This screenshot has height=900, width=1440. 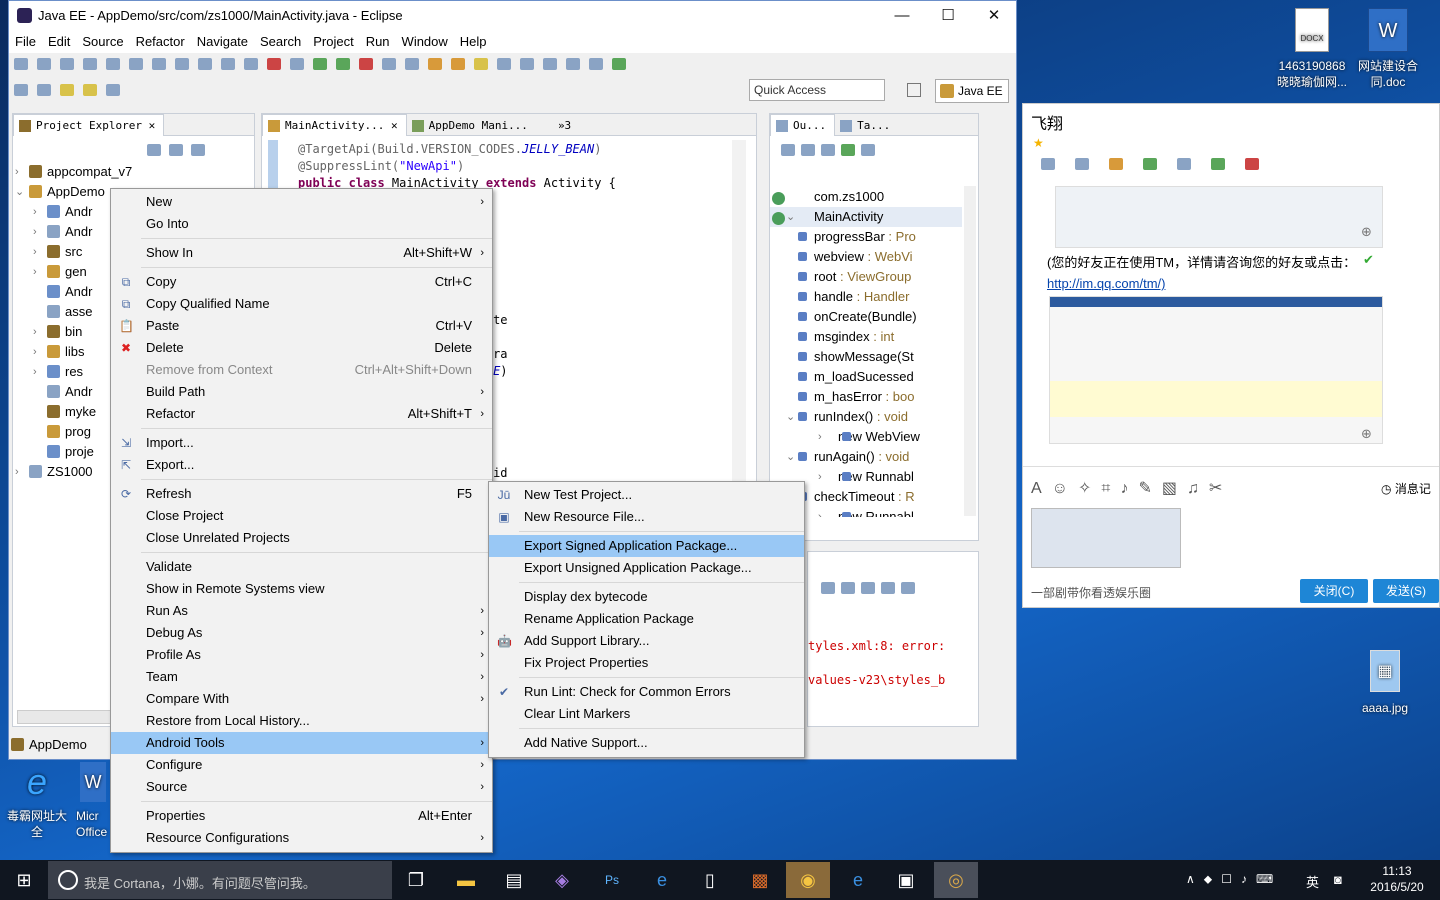 What do you see at coordinates (301, 816) in the screenshot?
I see `menu-item: Properties Alt+Enter` at bounding box center [301, 816].